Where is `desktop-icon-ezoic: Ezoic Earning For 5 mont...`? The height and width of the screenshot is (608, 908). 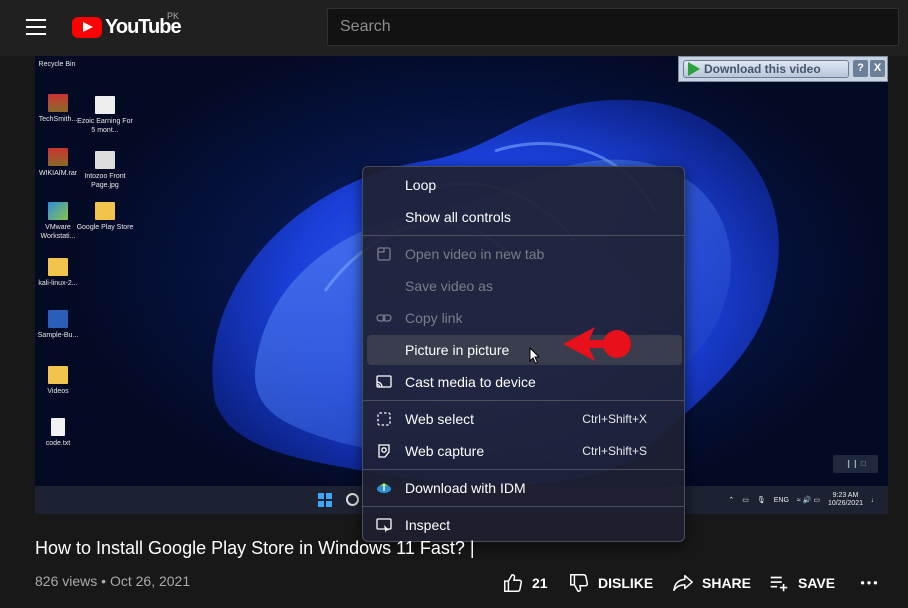 desktop-icon-ezoic: Ezoic Earning For 5 mont... is located at coordinates (105, 115).